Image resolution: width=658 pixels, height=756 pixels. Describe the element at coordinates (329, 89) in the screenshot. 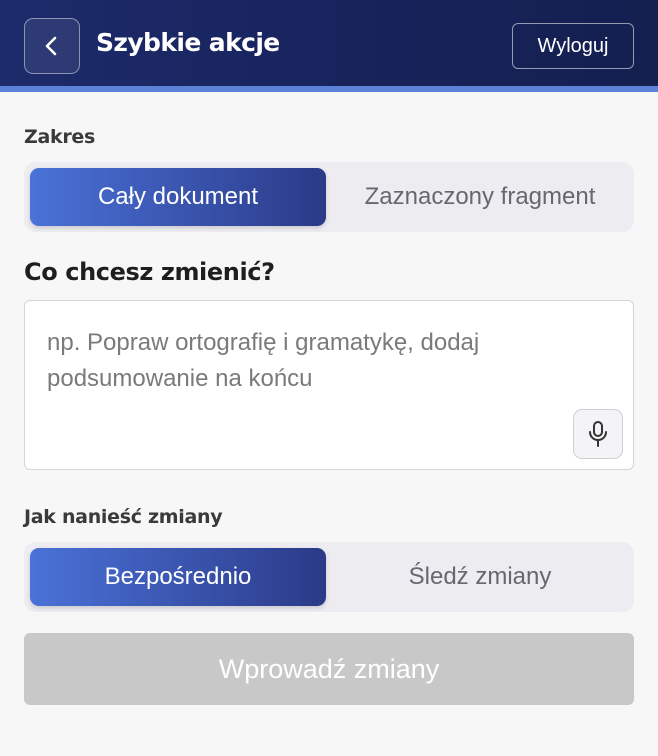

I see `header-accent-strip` at that location.